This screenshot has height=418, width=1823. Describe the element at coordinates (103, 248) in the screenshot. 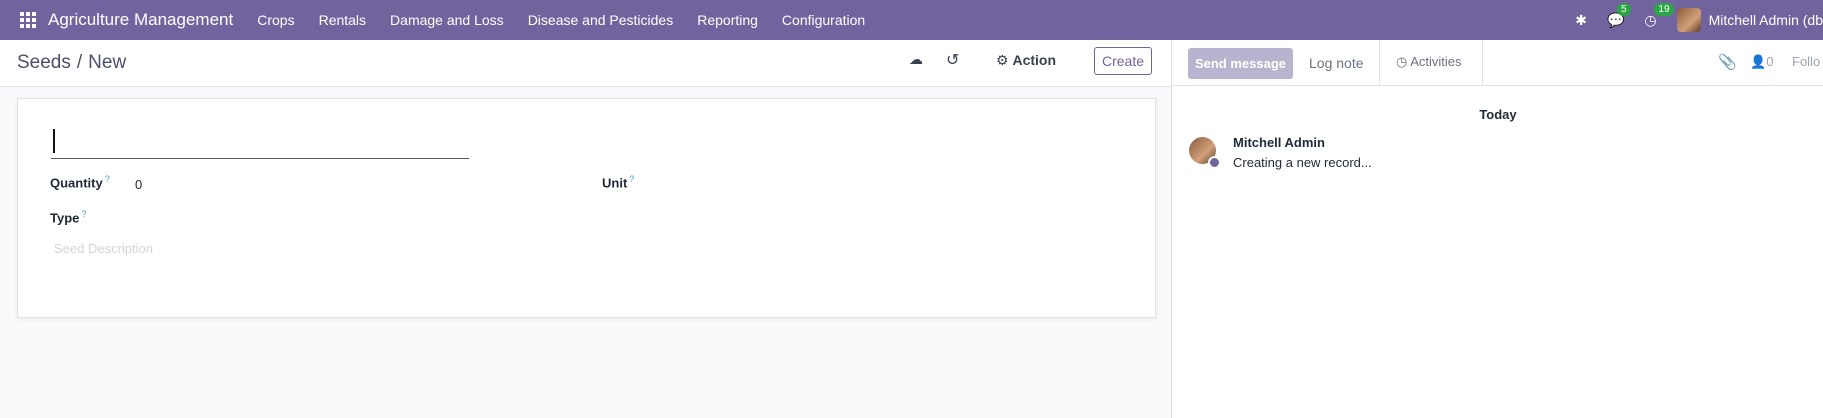

I see `description-field: Seed Description` at that location.